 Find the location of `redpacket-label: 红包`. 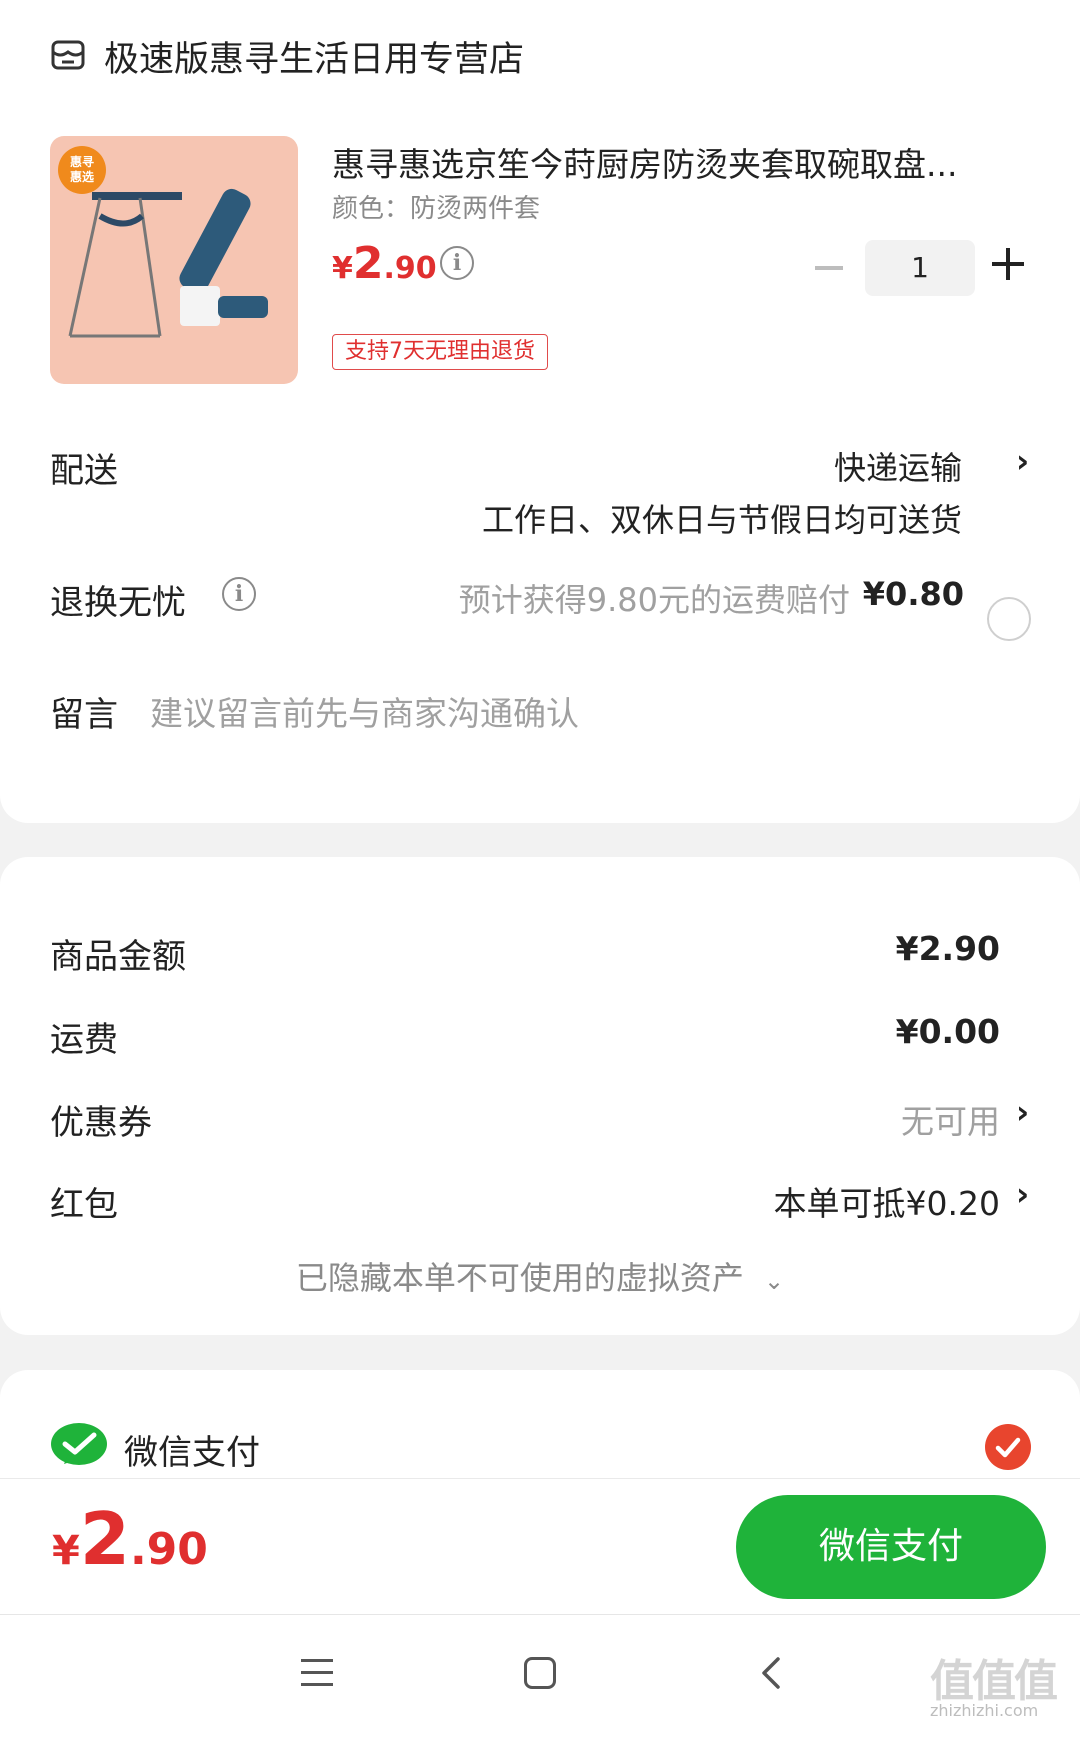

redpacket-label: 红包 is located at coordinates (84, 1205).